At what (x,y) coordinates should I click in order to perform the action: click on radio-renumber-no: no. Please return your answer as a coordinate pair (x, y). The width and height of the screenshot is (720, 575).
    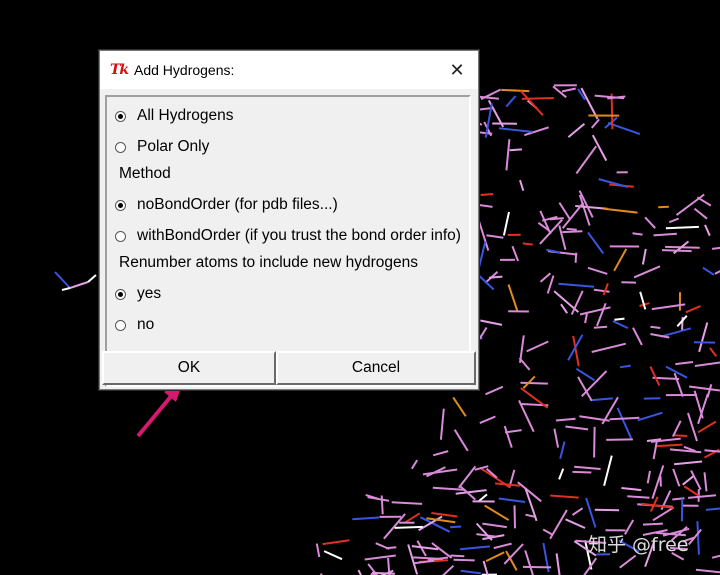
    Looking at the image, I should click on (134, 325).